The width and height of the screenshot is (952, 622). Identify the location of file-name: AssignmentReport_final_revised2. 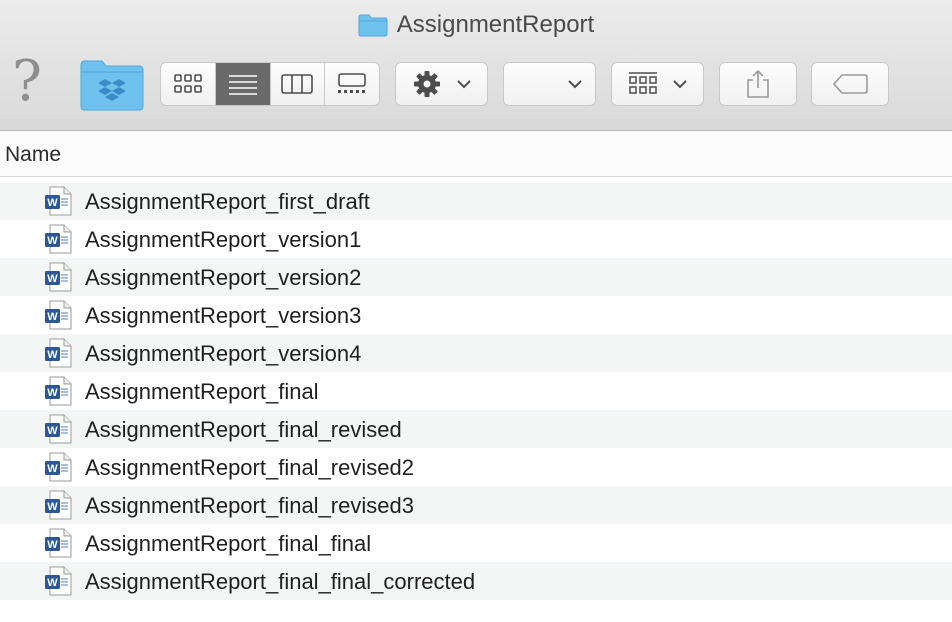
(249, 467).